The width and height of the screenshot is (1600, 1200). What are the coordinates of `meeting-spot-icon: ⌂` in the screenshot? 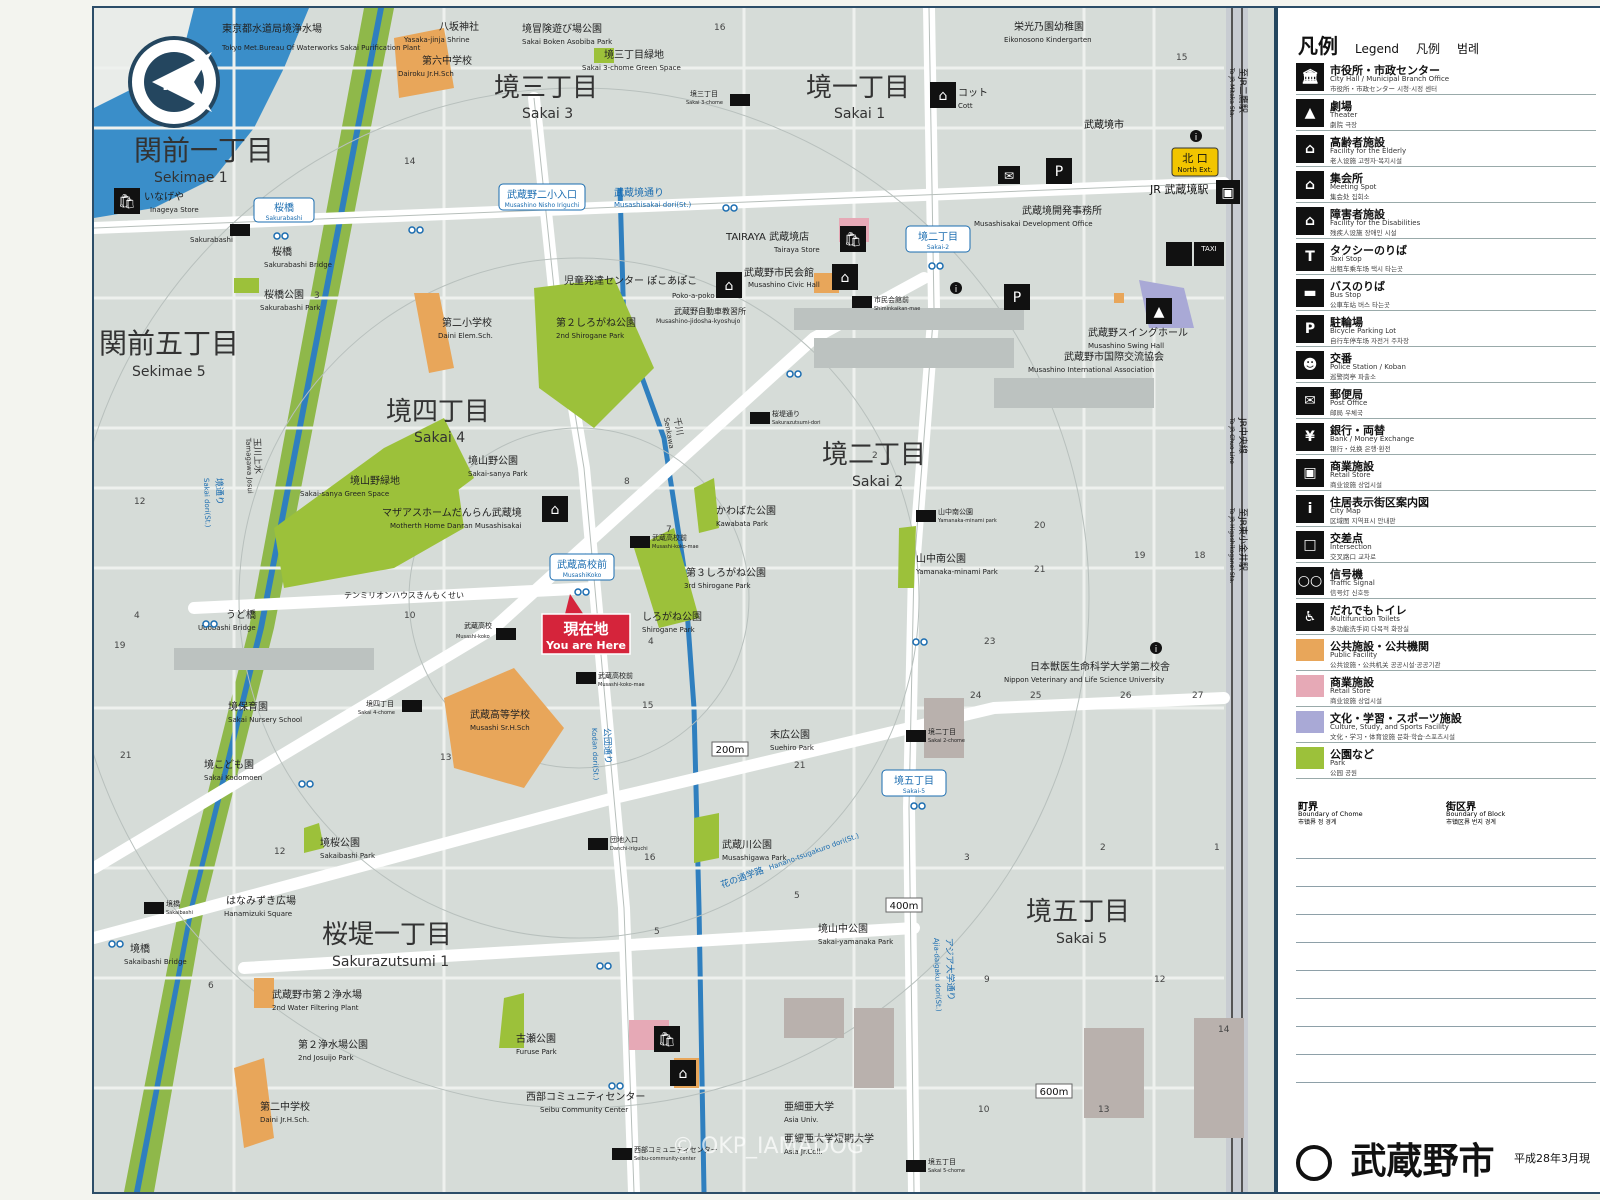 It's located at (1310, 185).